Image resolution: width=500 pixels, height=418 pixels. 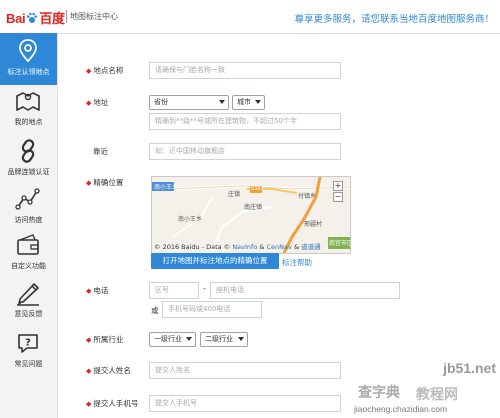 I want to click on sidebar-item-label: 访问热度, so click(x=28, y=220).